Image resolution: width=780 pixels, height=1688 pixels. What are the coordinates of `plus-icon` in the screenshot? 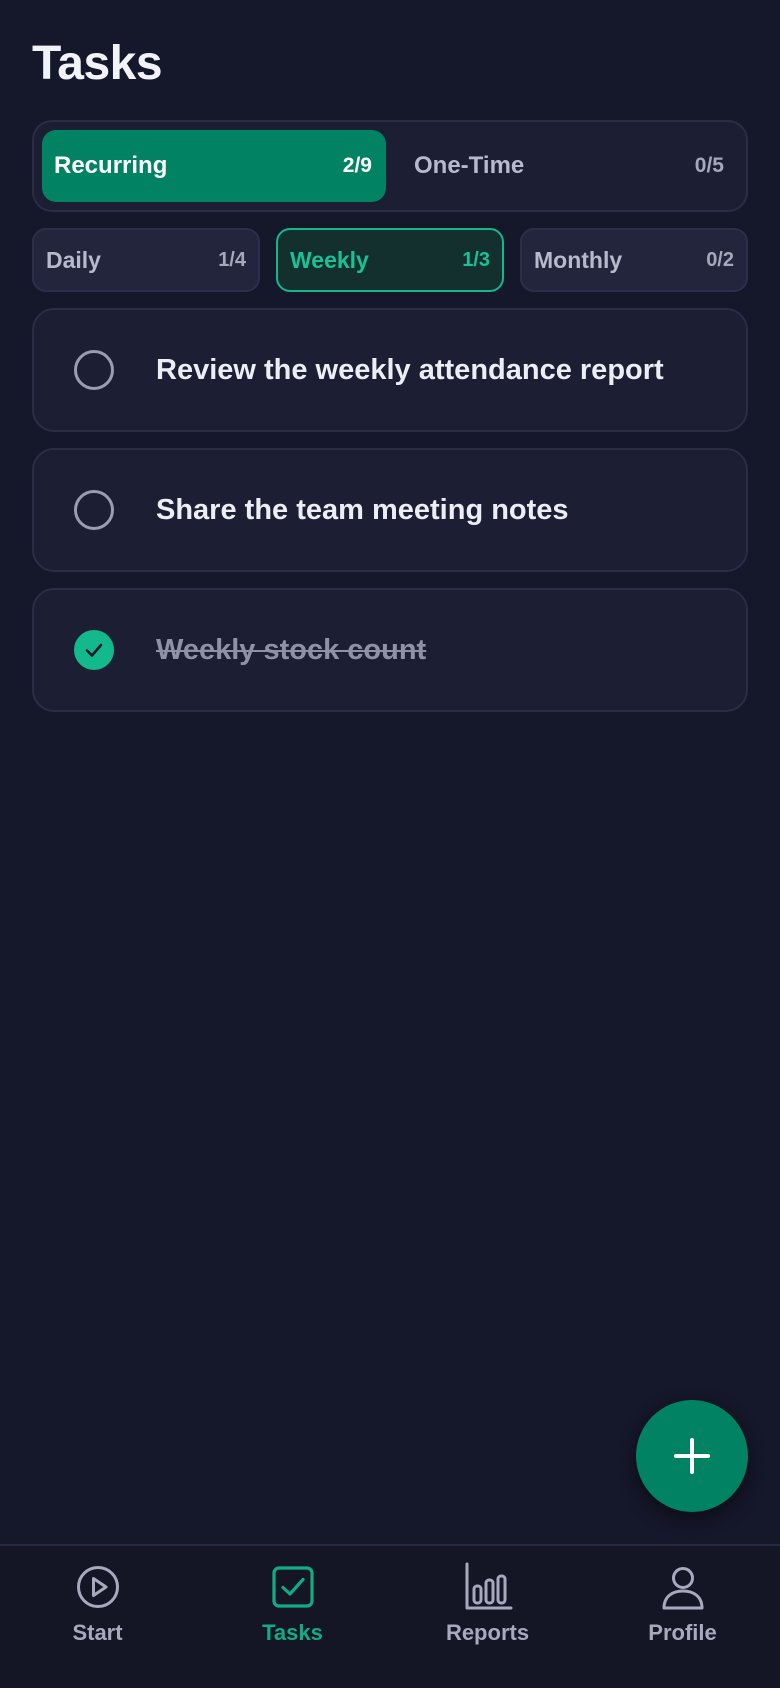 It's located at (692, 1456).